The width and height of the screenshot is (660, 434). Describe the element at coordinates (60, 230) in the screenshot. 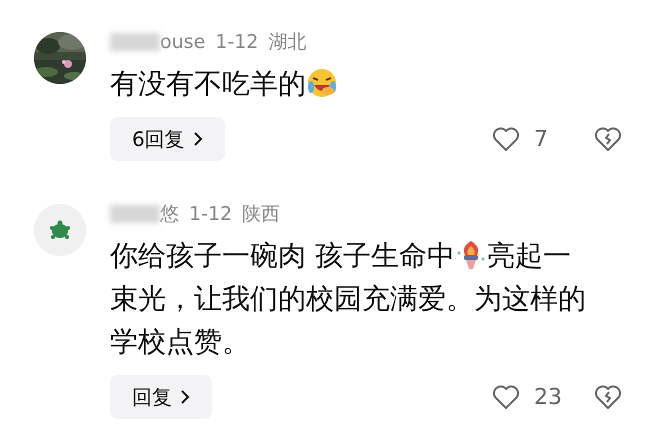

I see `turtle-icon` at that location.